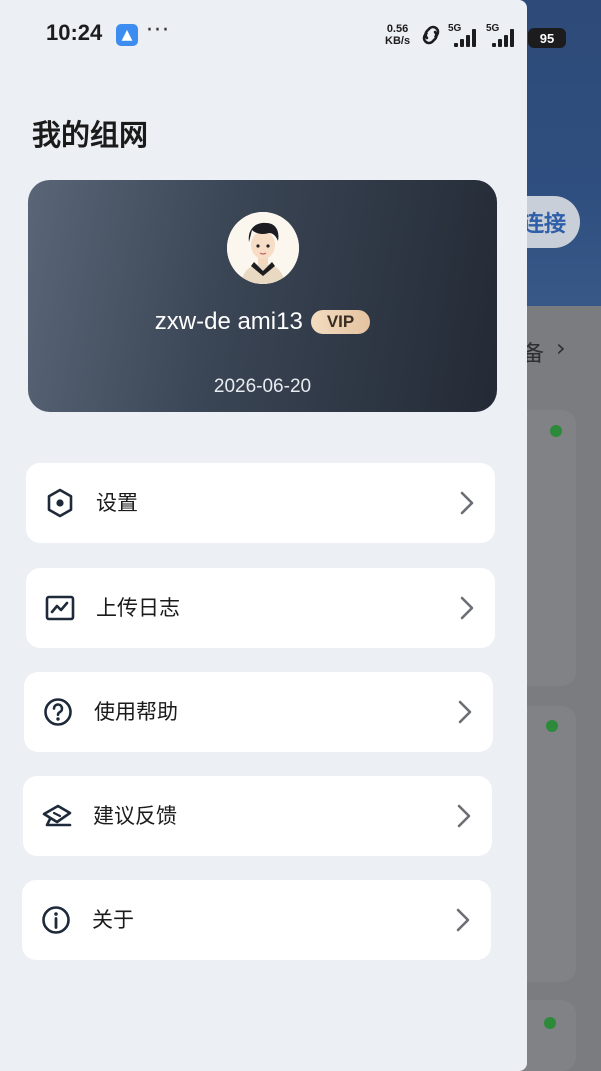  Describe the element at coordinates (117, 503) in the screenshot. I see `menu-item-label: 设置` at that location.